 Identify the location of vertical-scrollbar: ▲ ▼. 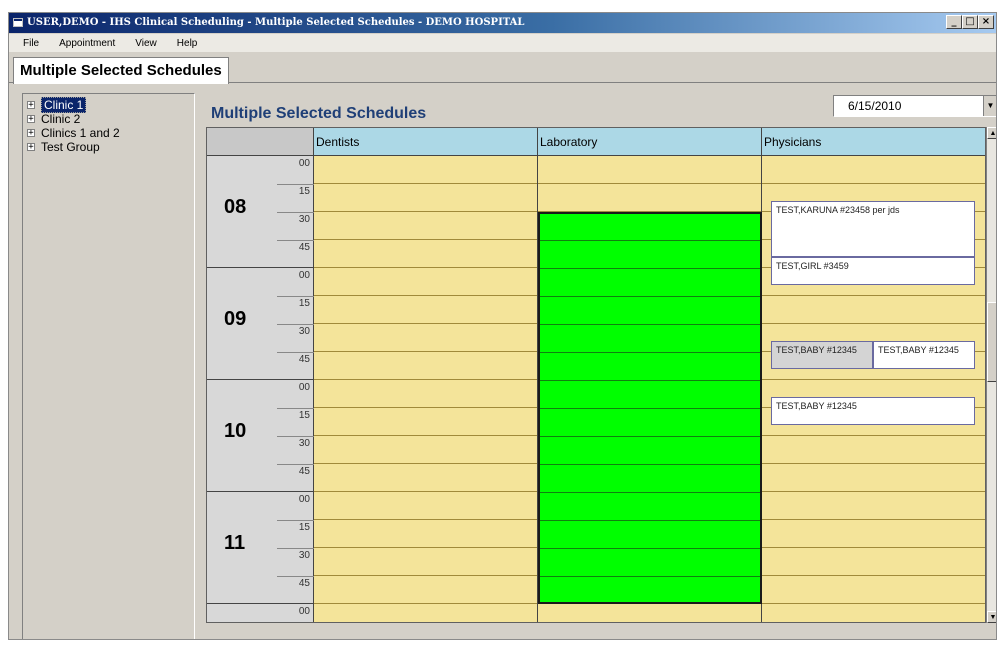
(991, 375).